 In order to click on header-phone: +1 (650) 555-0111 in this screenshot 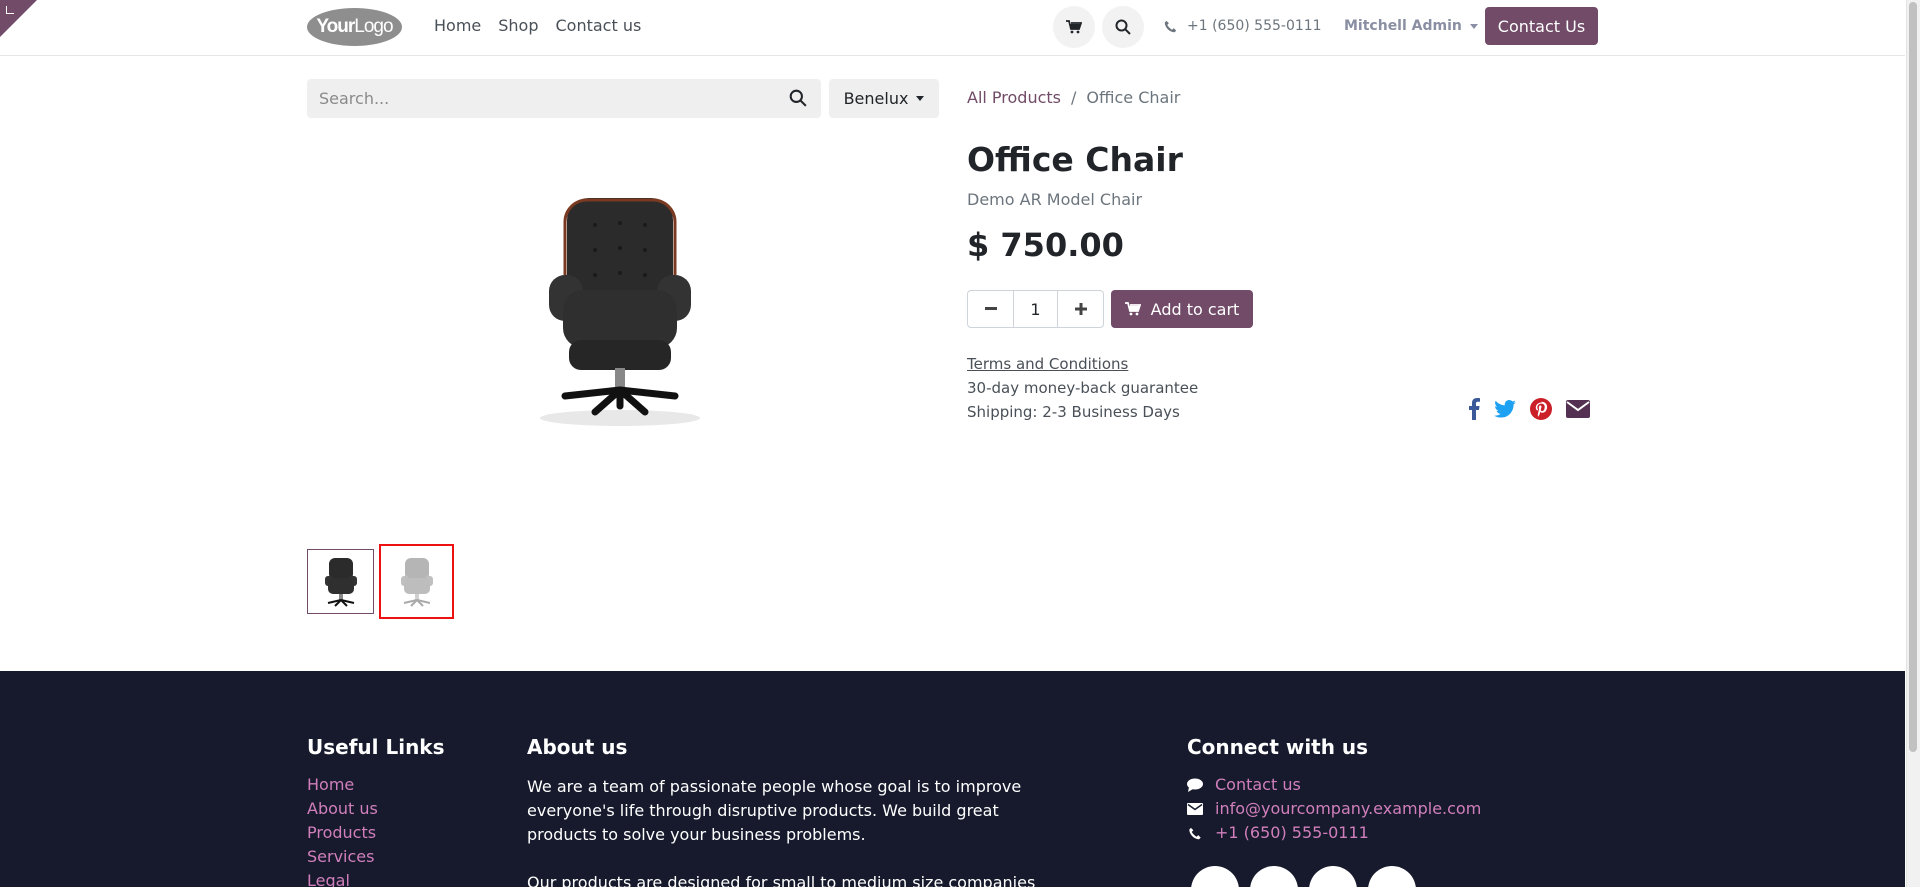, I will do `click(1243, 26)`.